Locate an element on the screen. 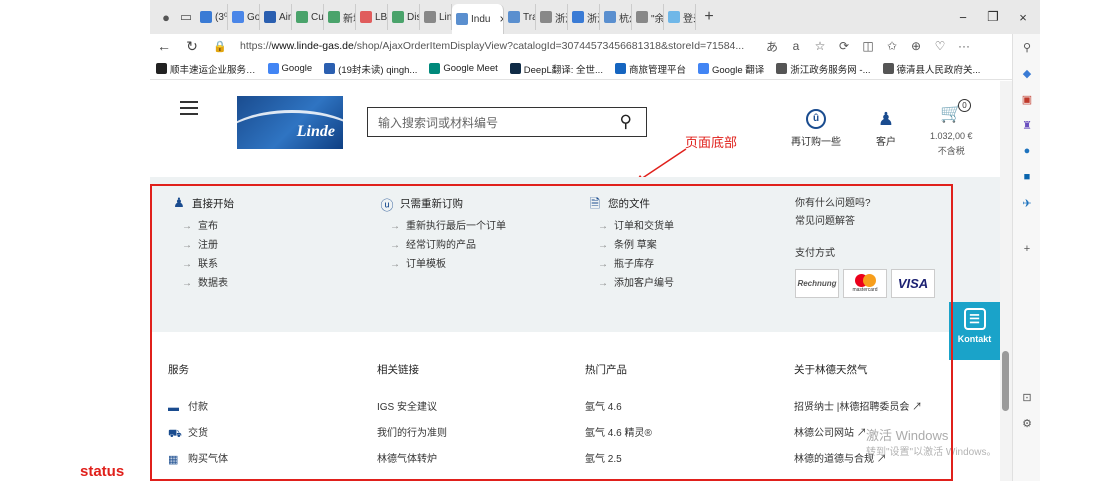 The width and height of the screenshot is (1108, 481). page-scrollbar is located at coordinates (1006, 281).